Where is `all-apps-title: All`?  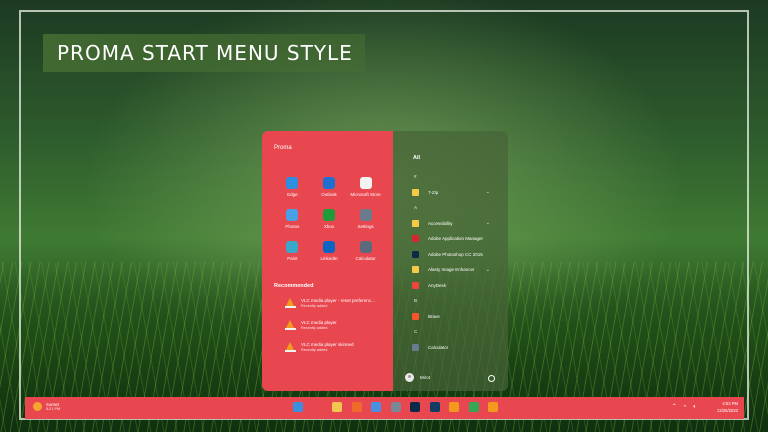 all-apps-title: All is located at coordinates (417, 158).